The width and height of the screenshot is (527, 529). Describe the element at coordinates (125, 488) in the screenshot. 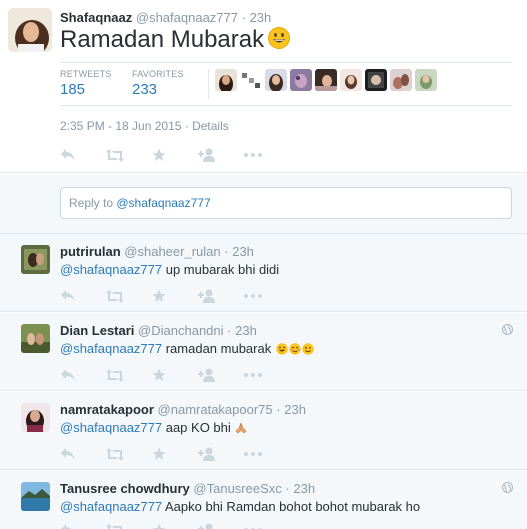

I see `author-fullname: Tanusree chowdhury` at that location.